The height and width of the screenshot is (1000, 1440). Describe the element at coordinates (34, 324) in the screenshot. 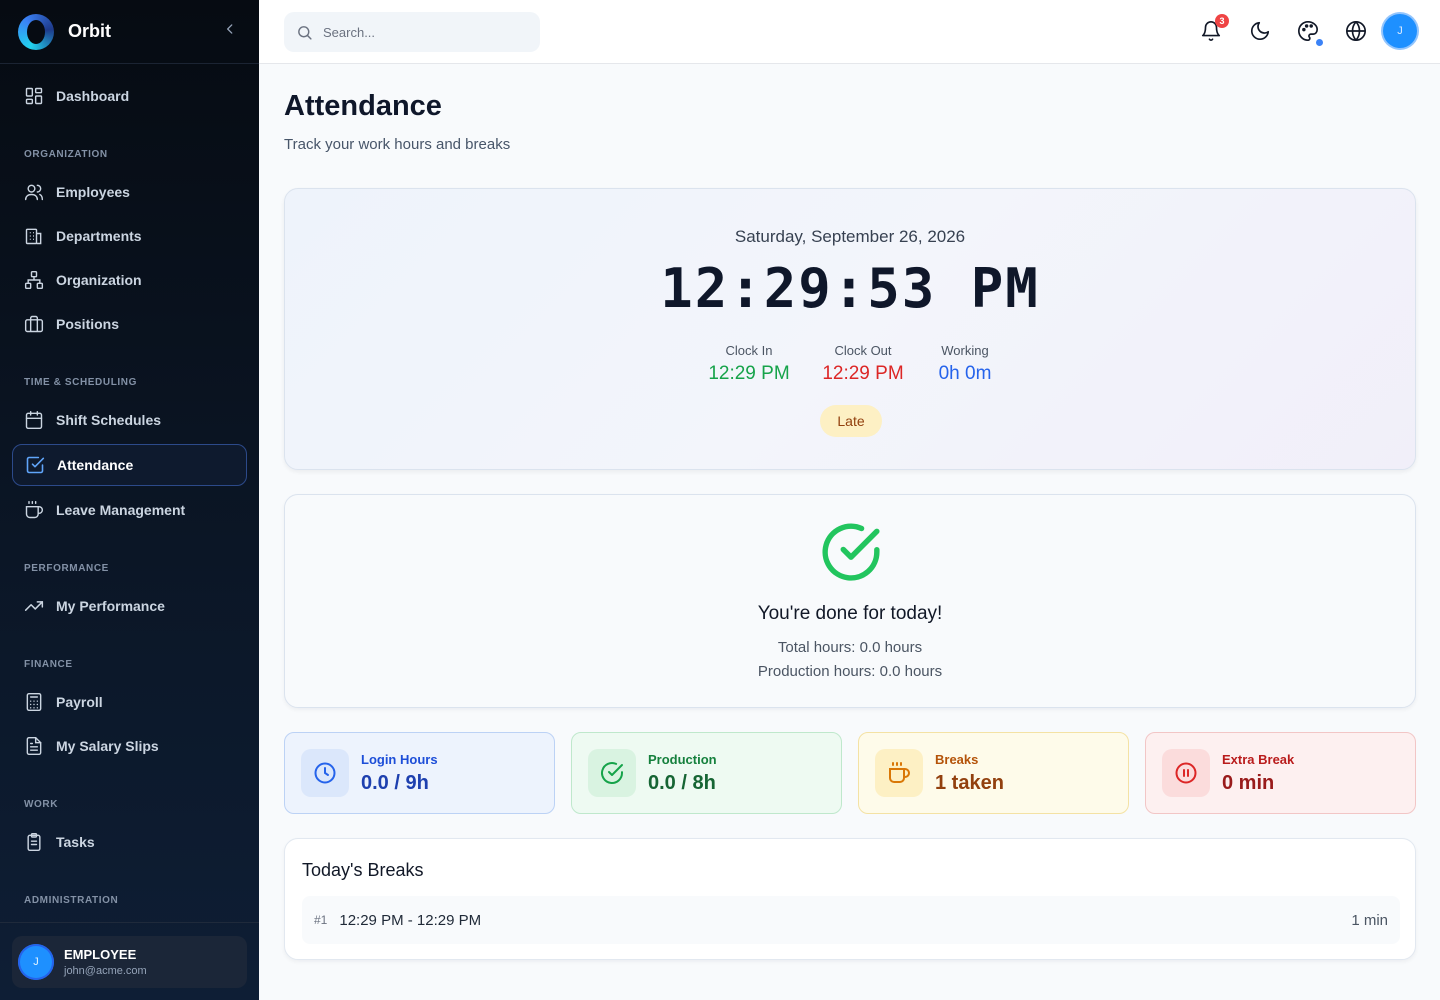

I see `briefcase-icon` at that location.